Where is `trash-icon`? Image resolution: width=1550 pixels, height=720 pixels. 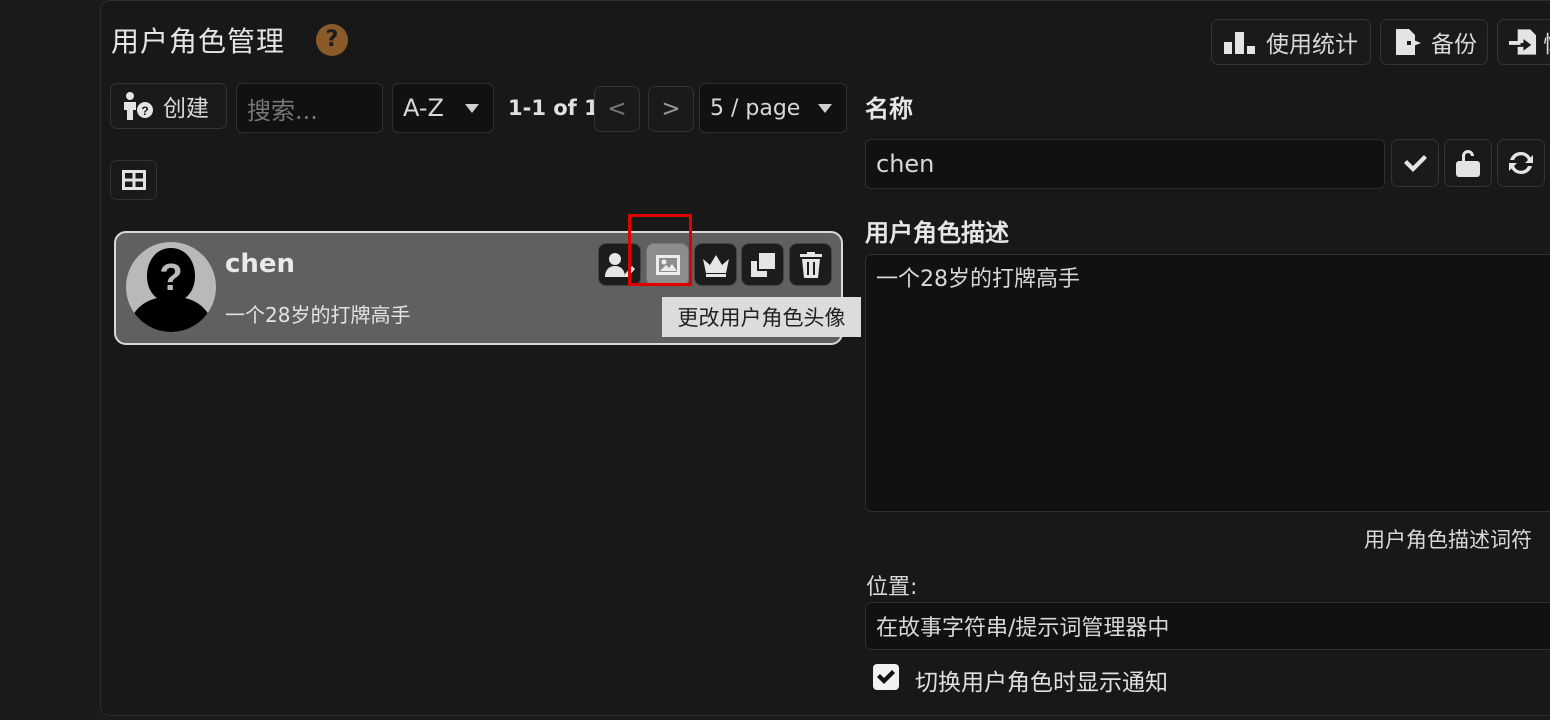
trash-icon is located at coordinates (810, 264).